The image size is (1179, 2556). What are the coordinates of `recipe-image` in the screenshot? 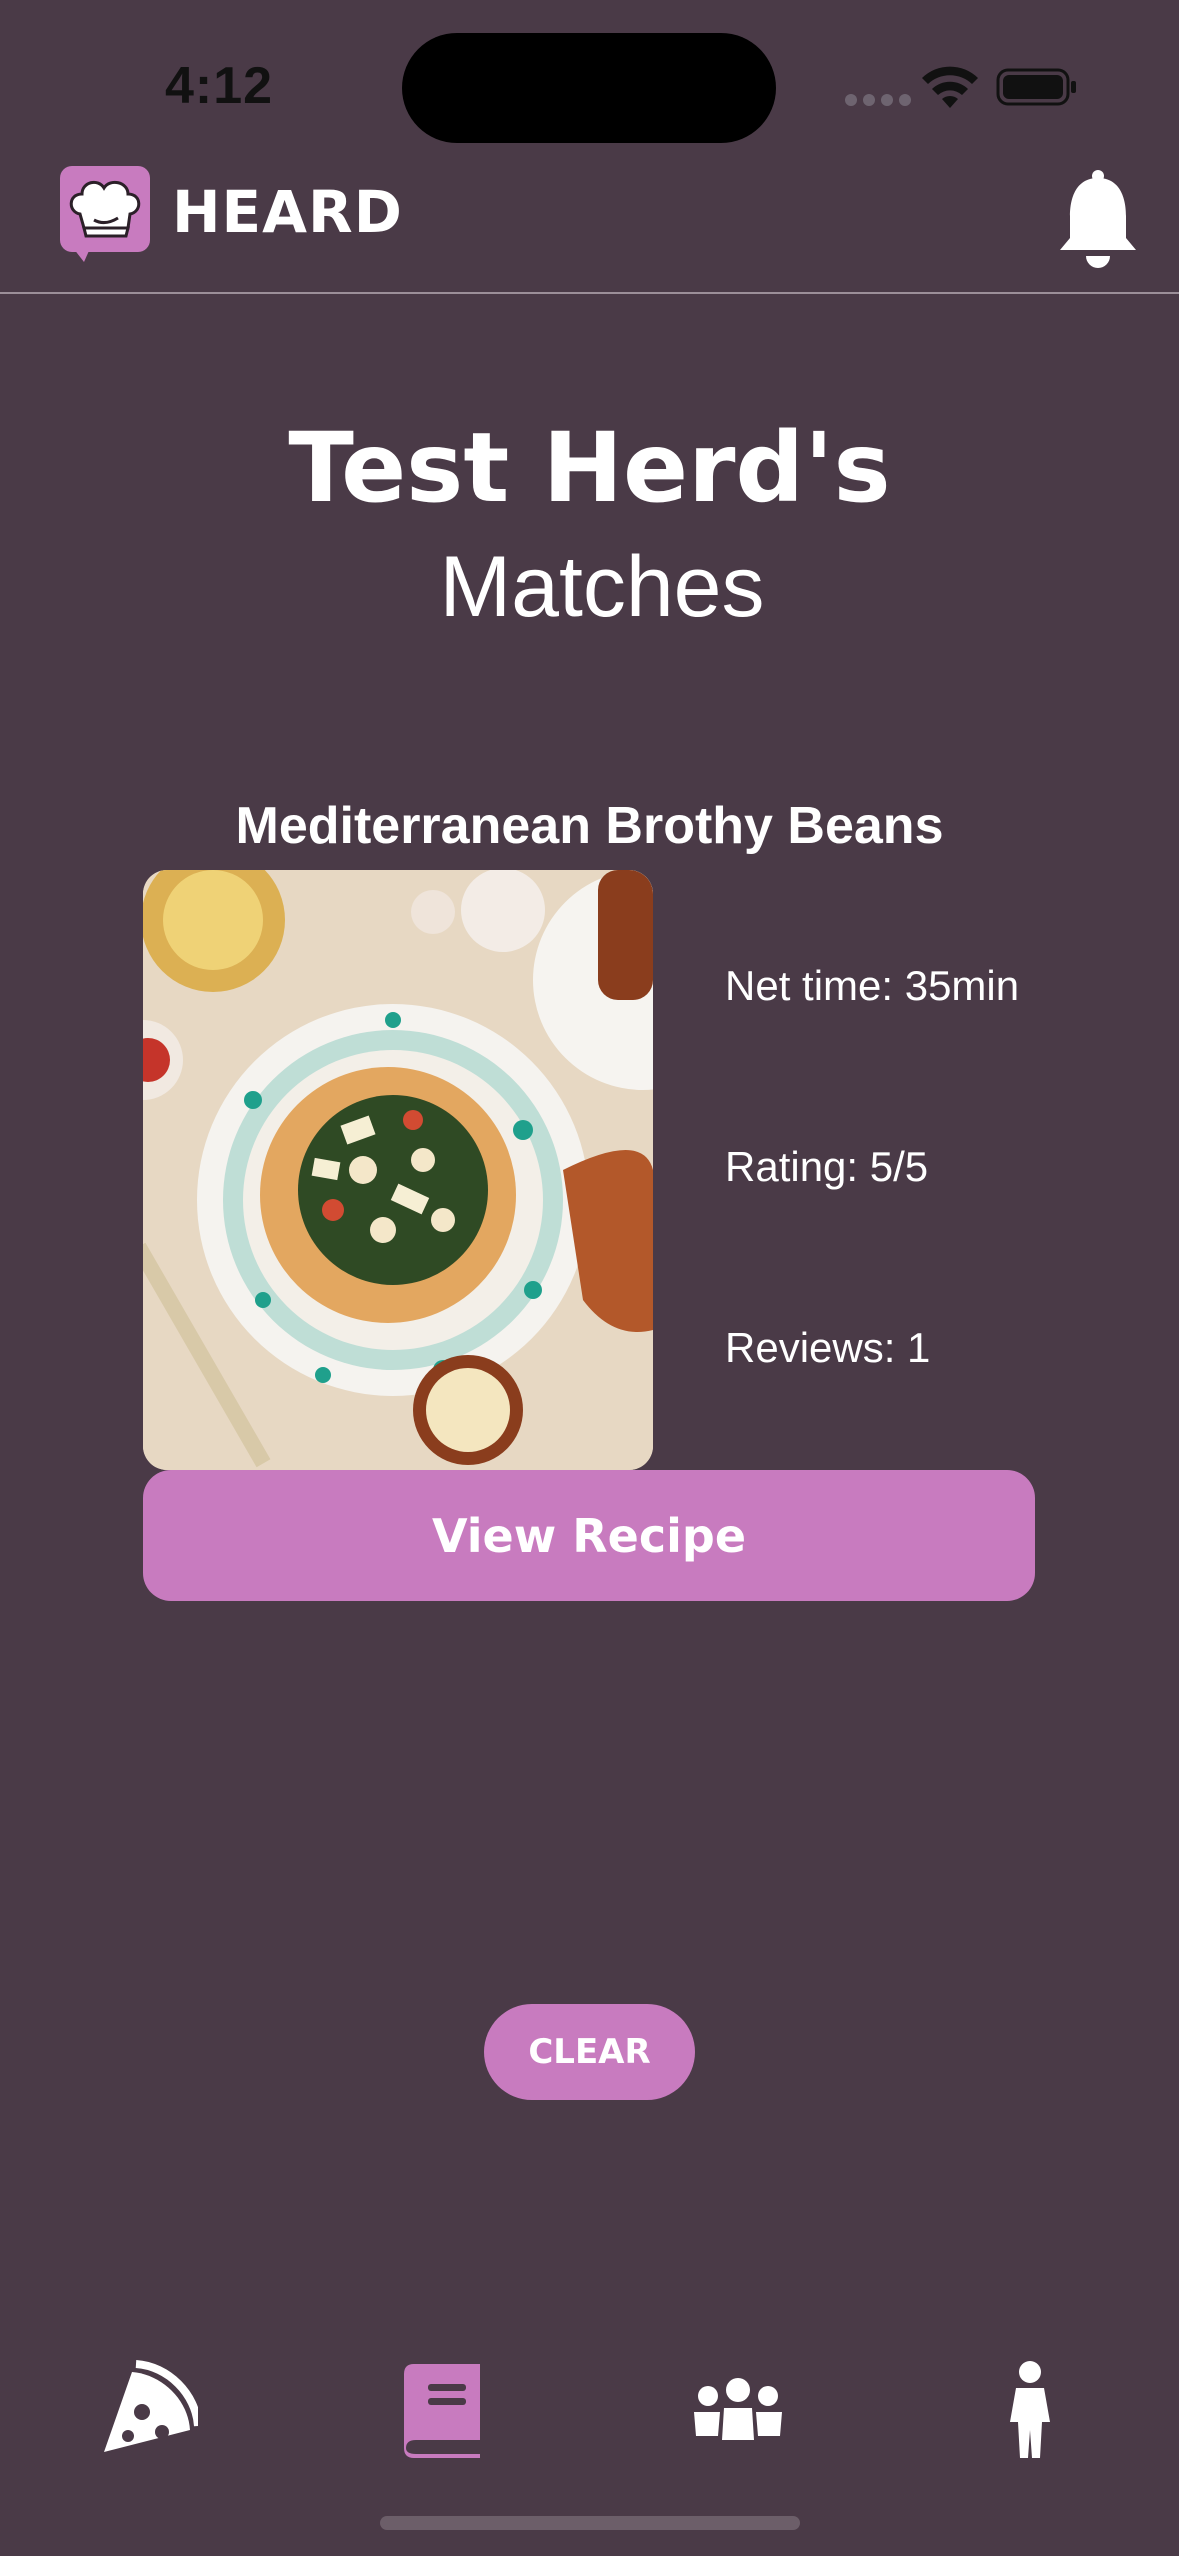 It's located at (398, 1170).